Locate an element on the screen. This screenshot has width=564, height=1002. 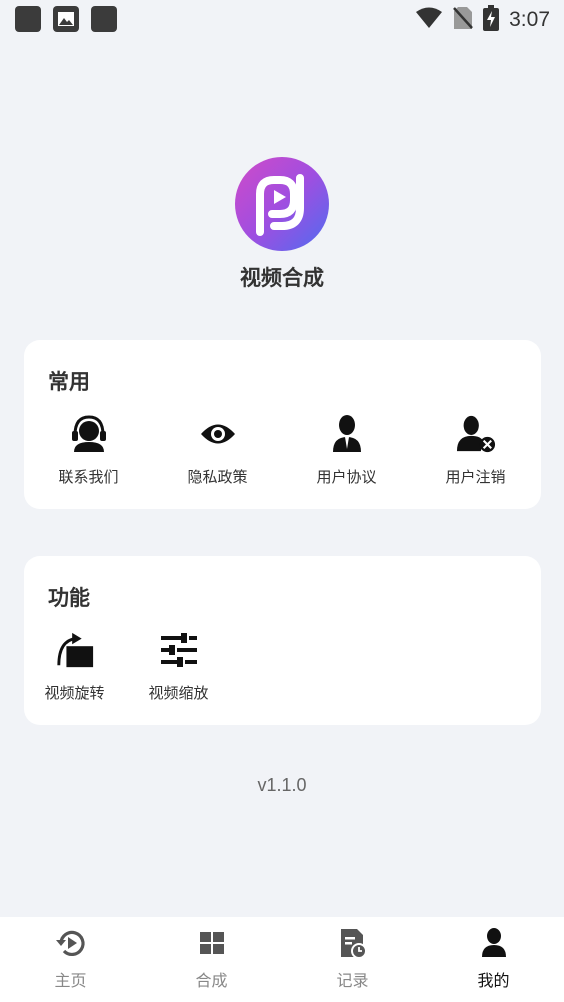
rotate-icon is located at coordinates (75, 650).